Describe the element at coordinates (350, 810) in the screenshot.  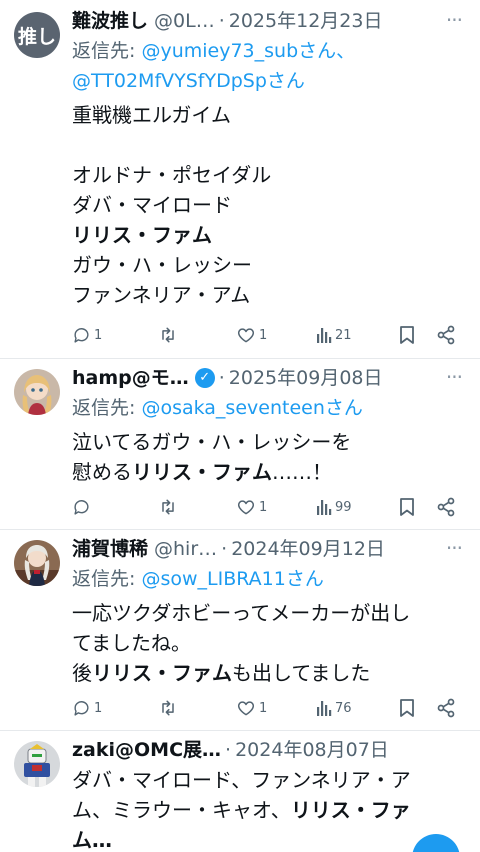
I see `highlight-text: リリス・ファ` at that location.